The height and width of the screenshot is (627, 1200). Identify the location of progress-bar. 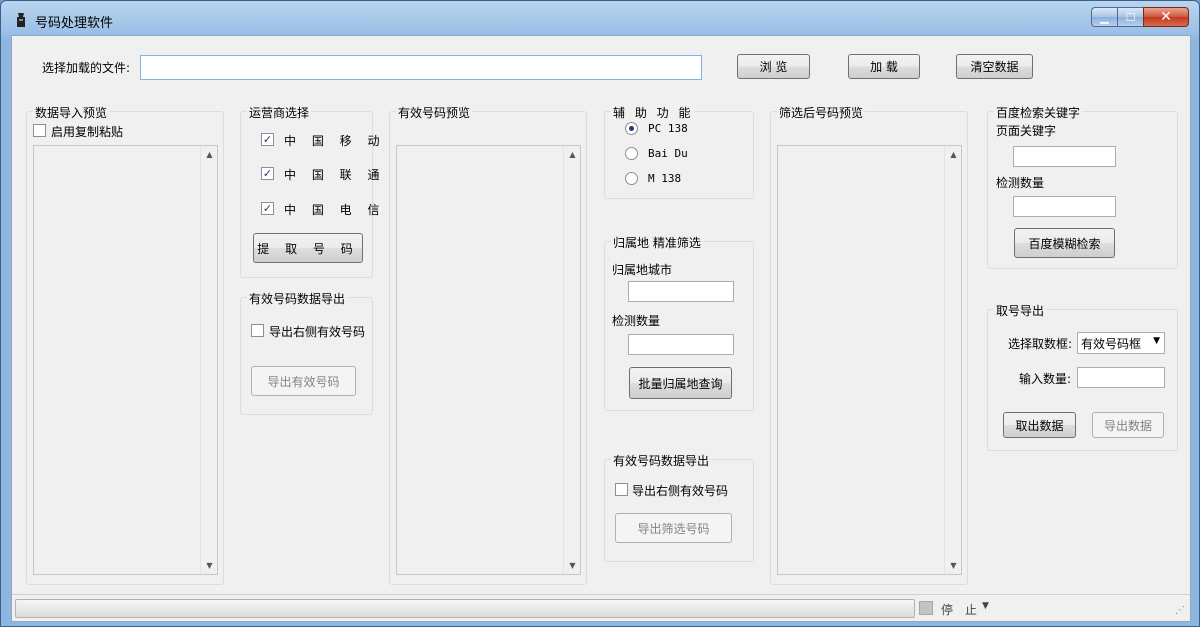
(465, 608).